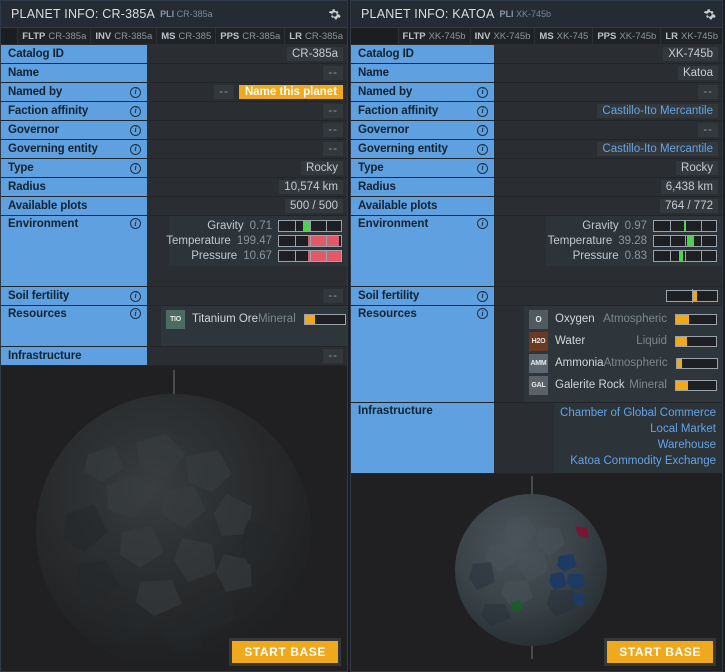  What do you see at coordinates (198, 241) in the screenshot?
I see `gauge-label: Temperature` at bounding box center [198, 241].